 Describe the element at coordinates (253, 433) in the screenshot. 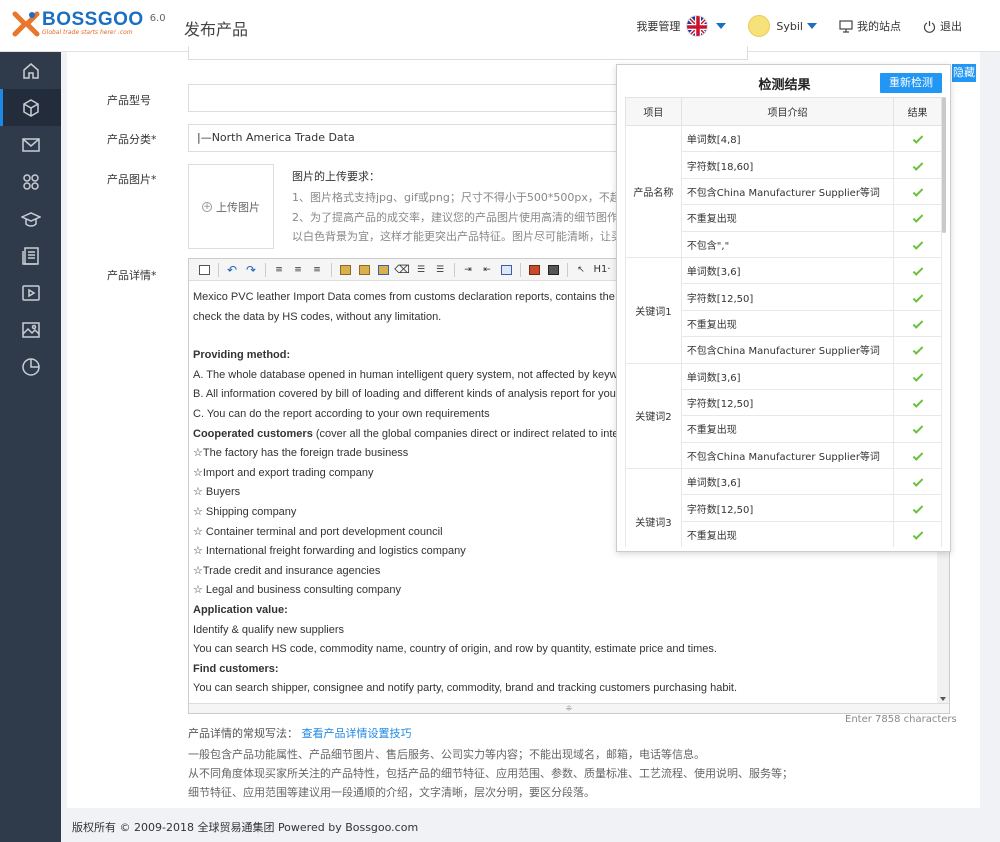

I see `editor-bold-text: Cooperated customers` at that location.